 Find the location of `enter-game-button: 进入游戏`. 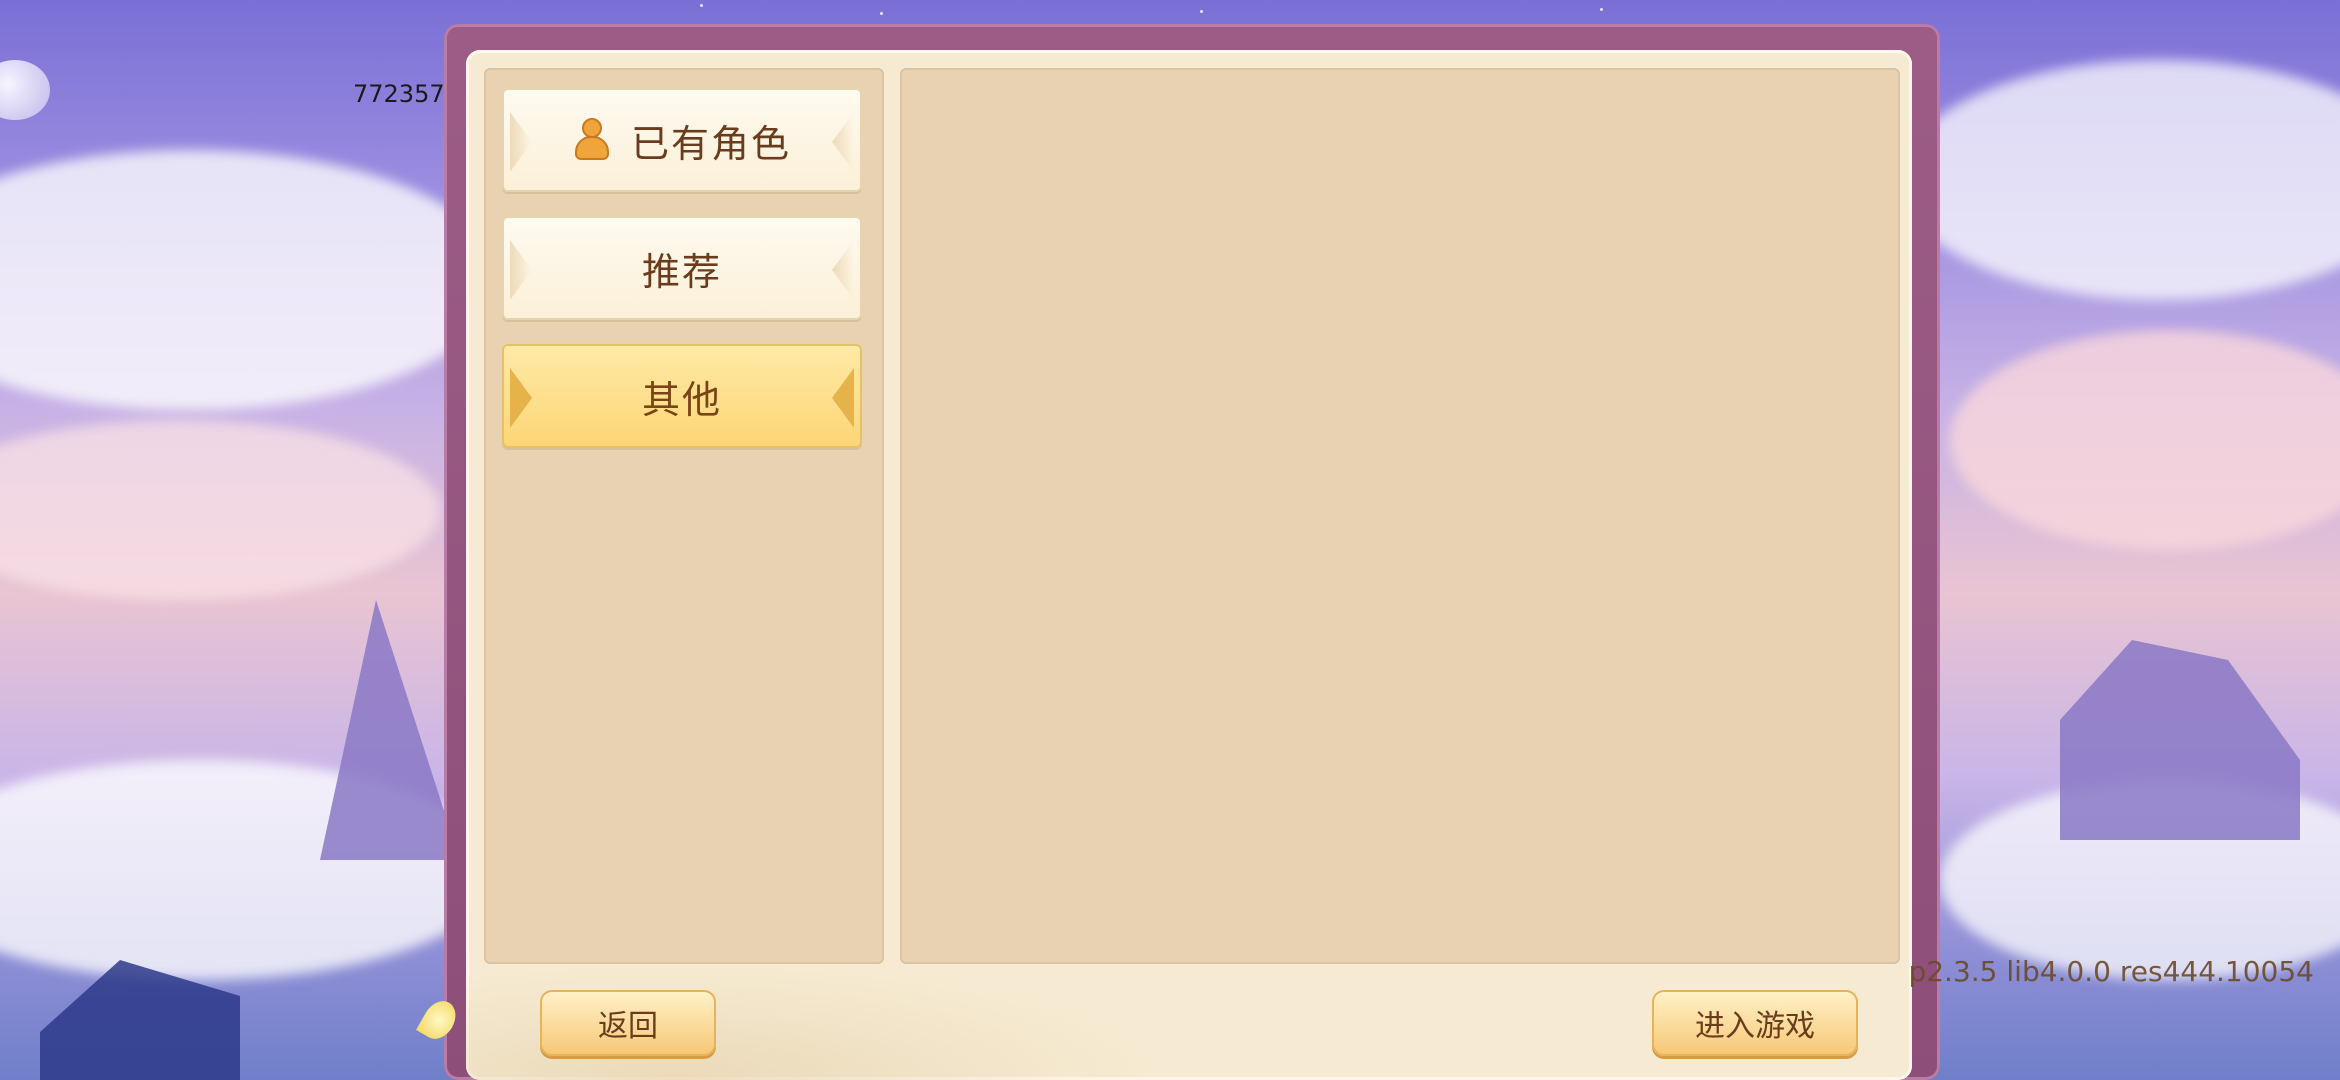

enter-game-button: 进入游戏 is located at coordinates (1755, 1023).